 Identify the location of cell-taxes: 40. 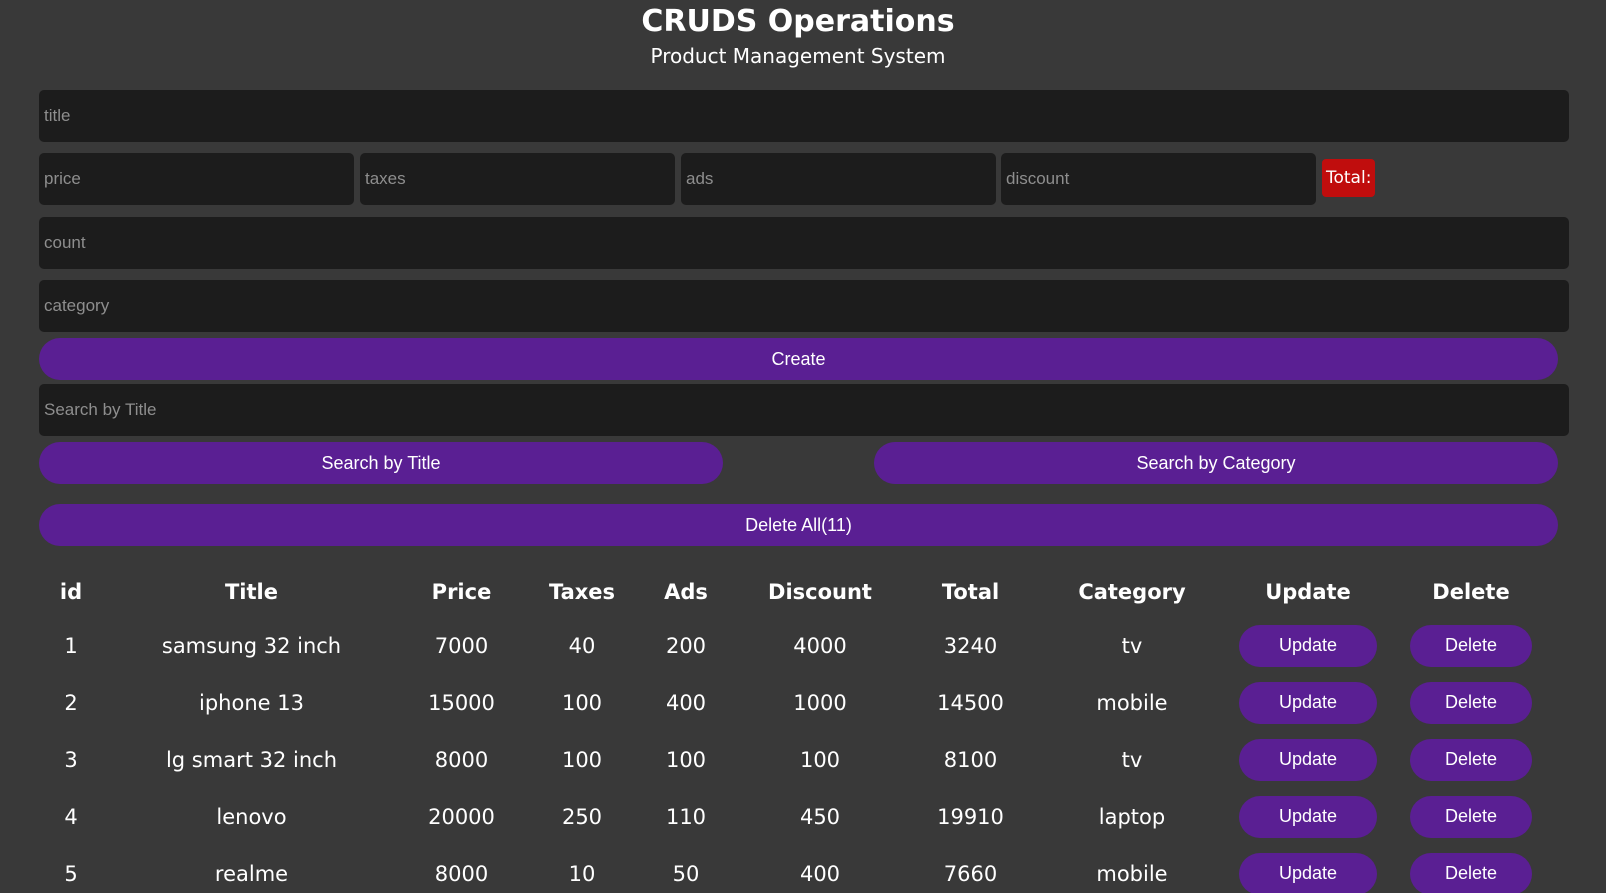
(582, 645).